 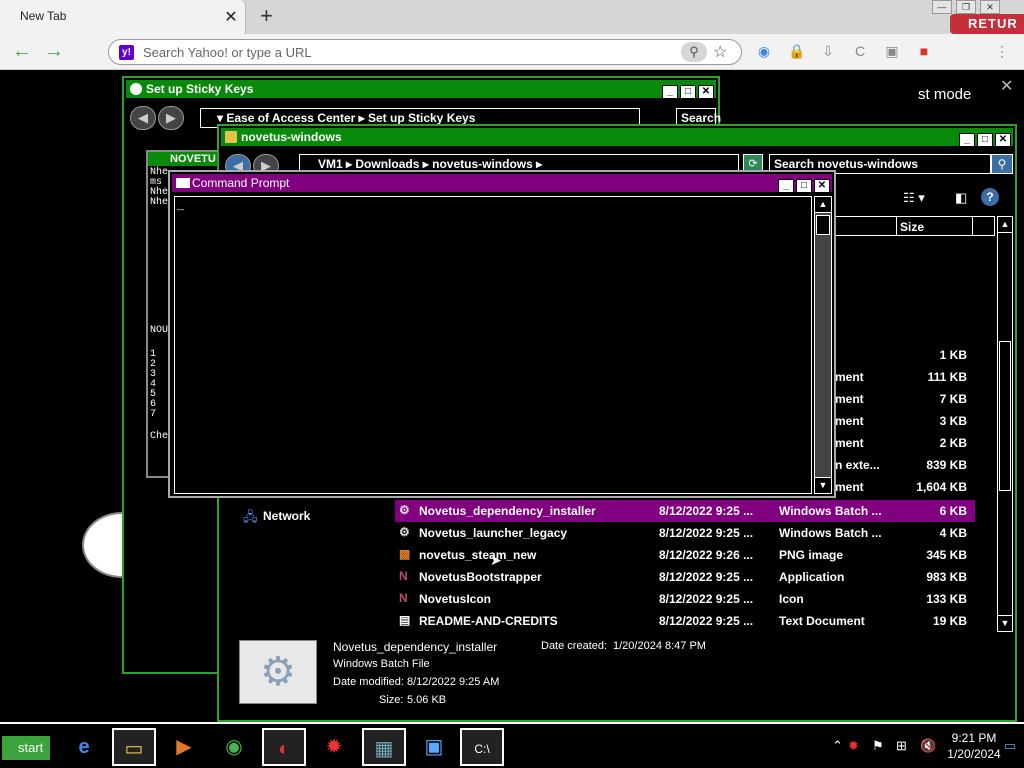 What do you see at coordinates (974, 746) in the screenshot?
I see `taskbar-clock: 9:21 PM 1/20/2024` at bounding box center [974, 746].